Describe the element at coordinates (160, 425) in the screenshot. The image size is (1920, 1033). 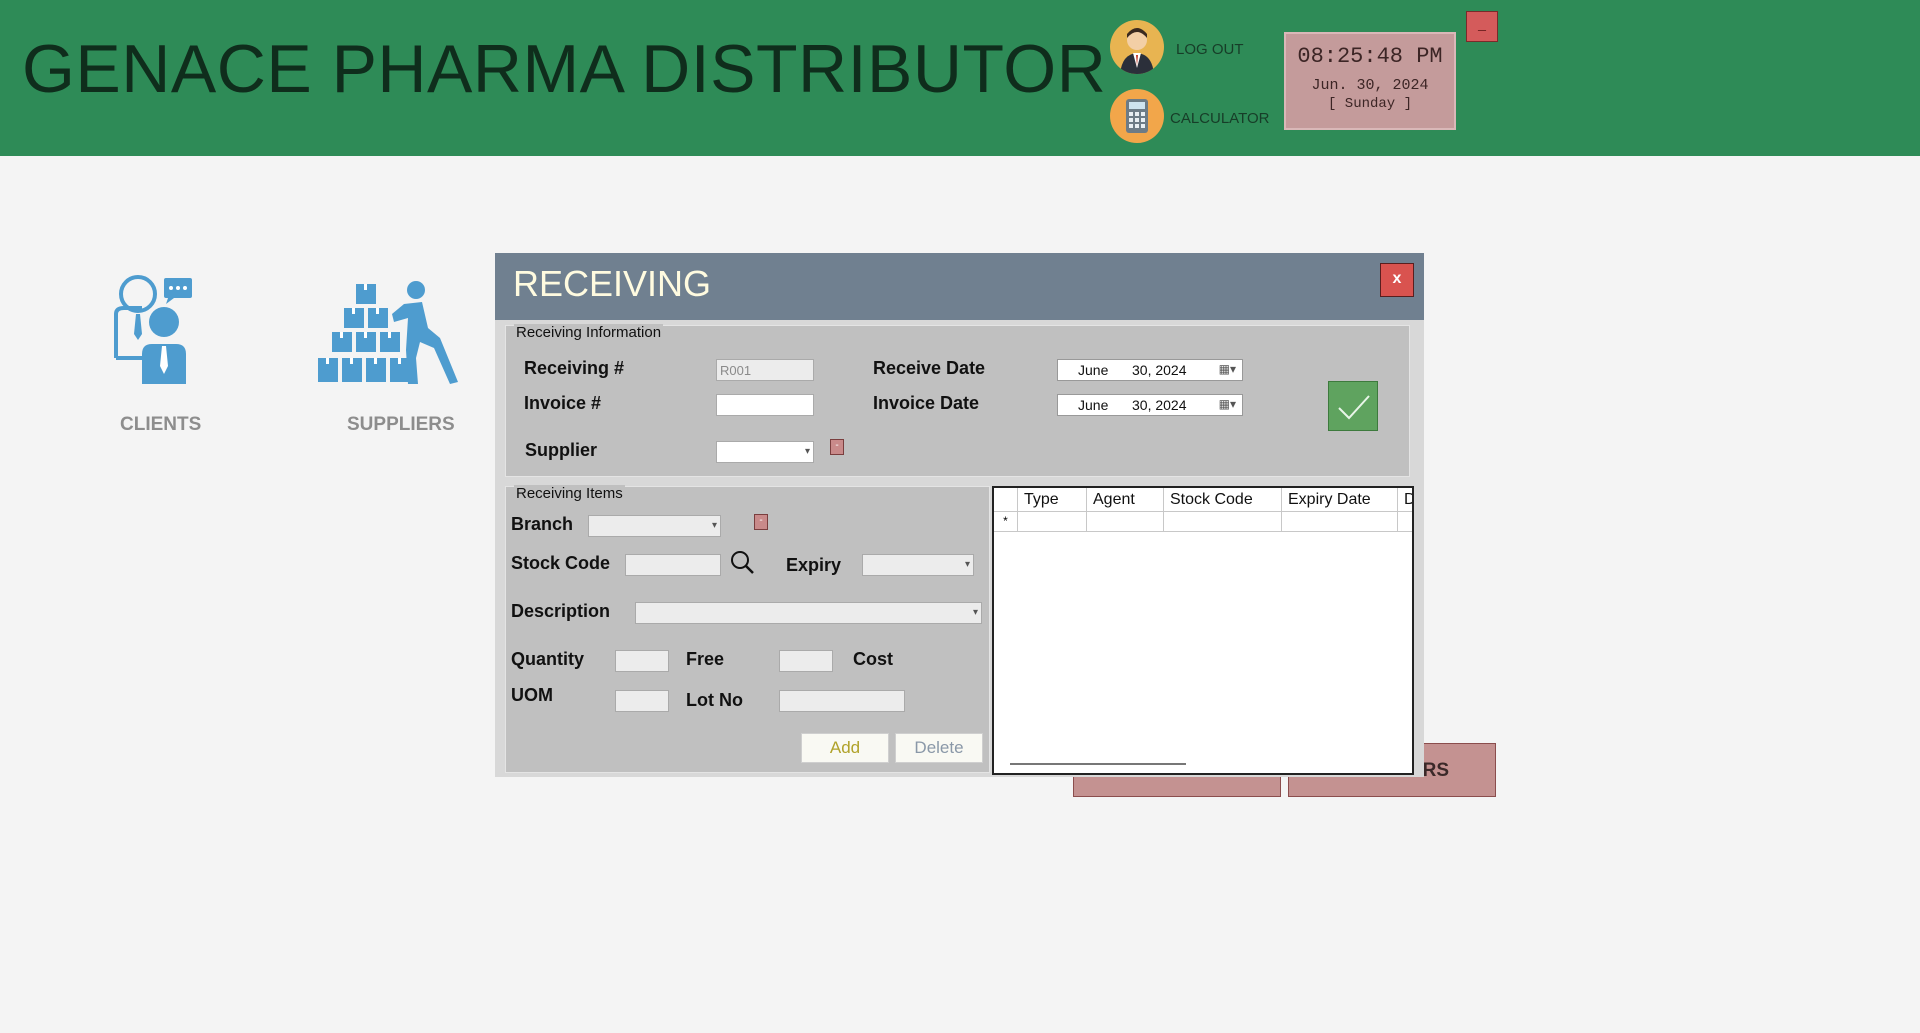
I see `clients-label: CLIENTS` at that location.